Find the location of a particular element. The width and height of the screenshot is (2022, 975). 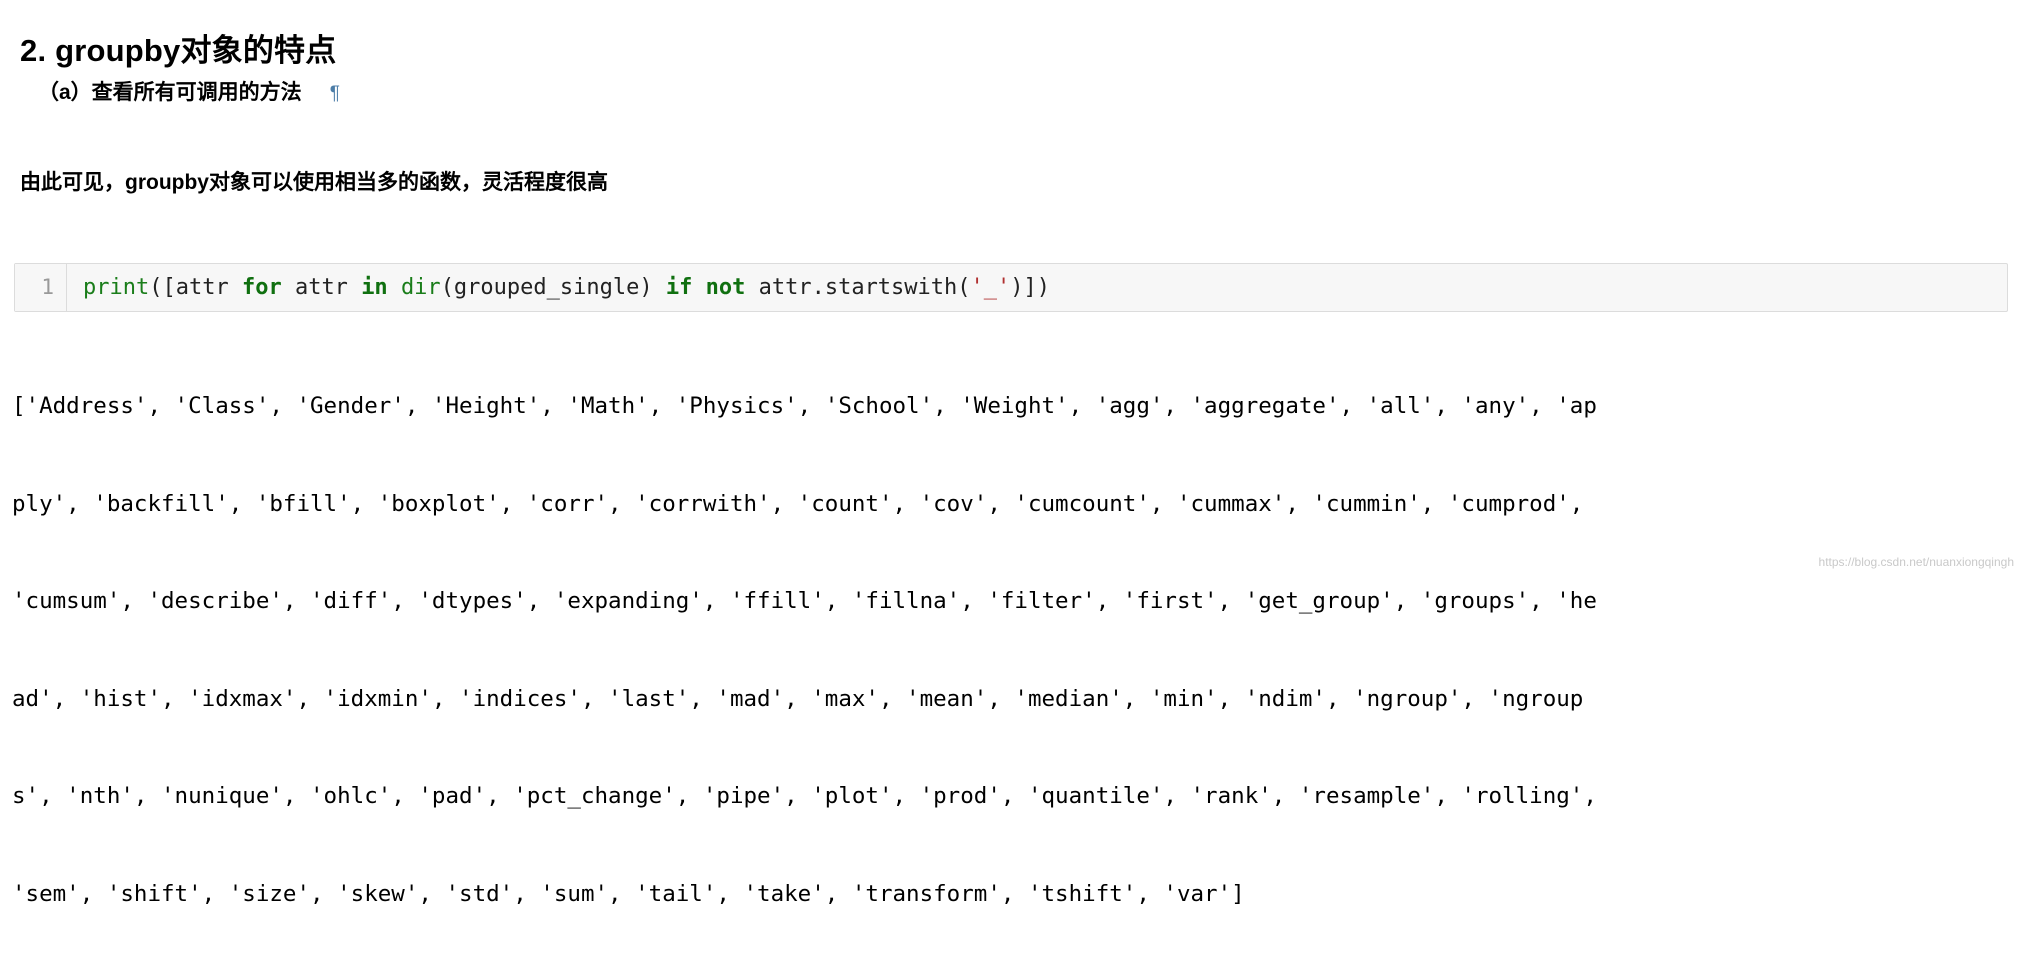

page-title: 2. groupby对象的特点 is located at coordinates (178, 50).